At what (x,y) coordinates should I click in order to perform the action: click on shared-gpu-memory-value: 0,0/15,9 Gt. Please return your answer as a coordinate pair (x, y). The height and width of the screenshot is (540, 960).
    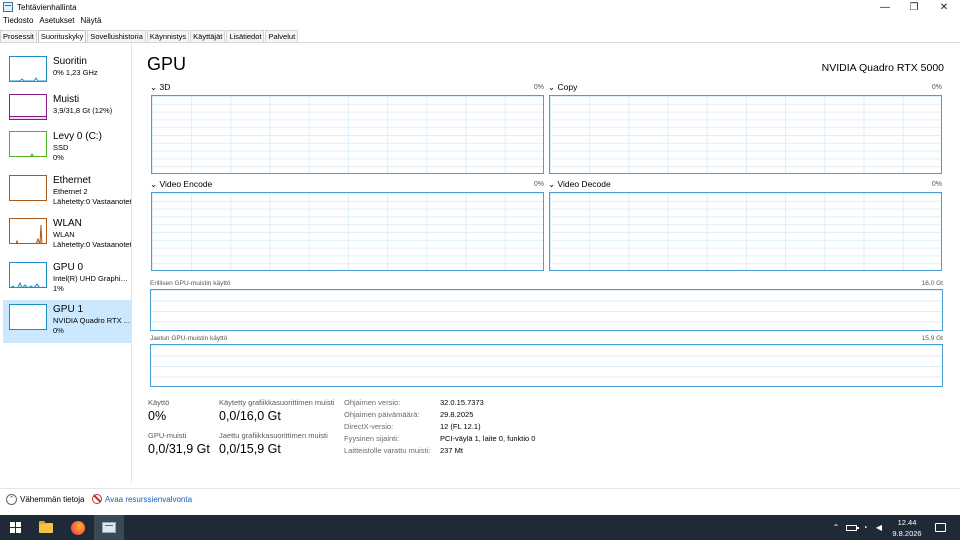
    Looking at the image, I should click on (250, 449).